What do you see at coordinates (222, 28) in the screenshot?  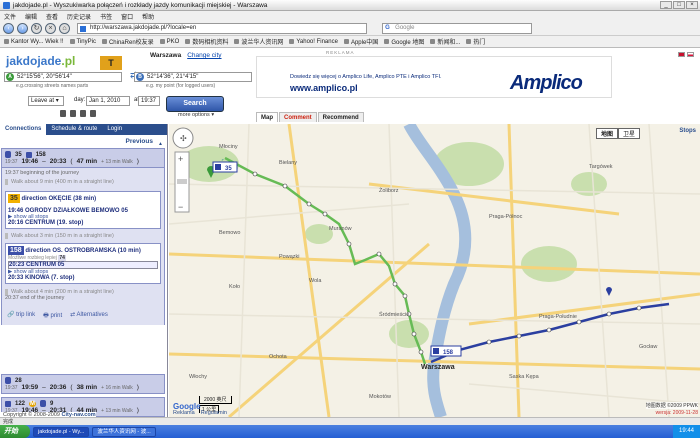 I see `url-field: http://warszawa.jakdojade.pl/?locale=en` at bounding box center [222, 28].